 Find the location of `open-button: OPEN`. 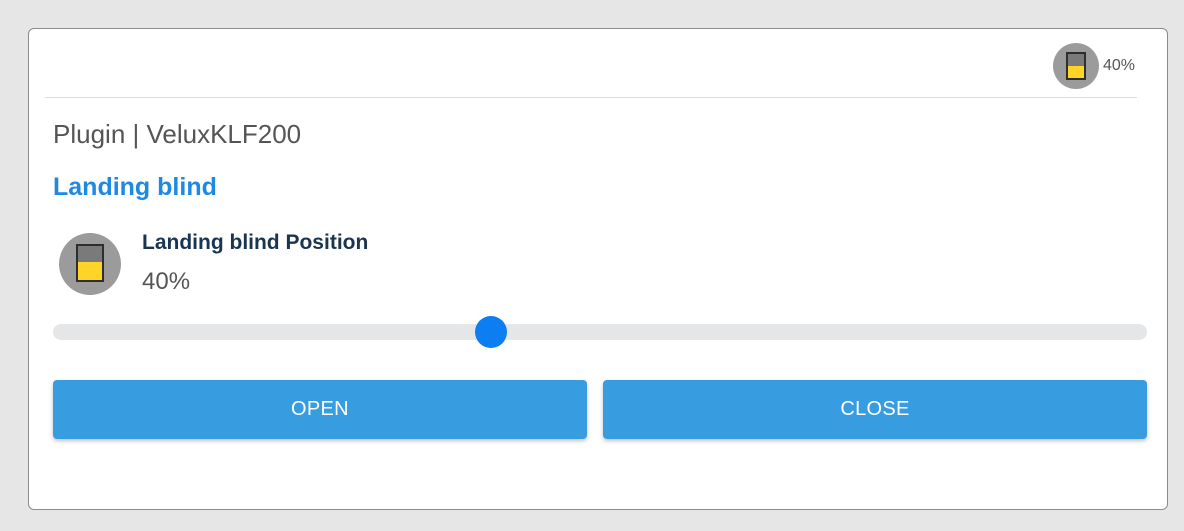

open-button: OPEN is located at coordinates (320, 409).